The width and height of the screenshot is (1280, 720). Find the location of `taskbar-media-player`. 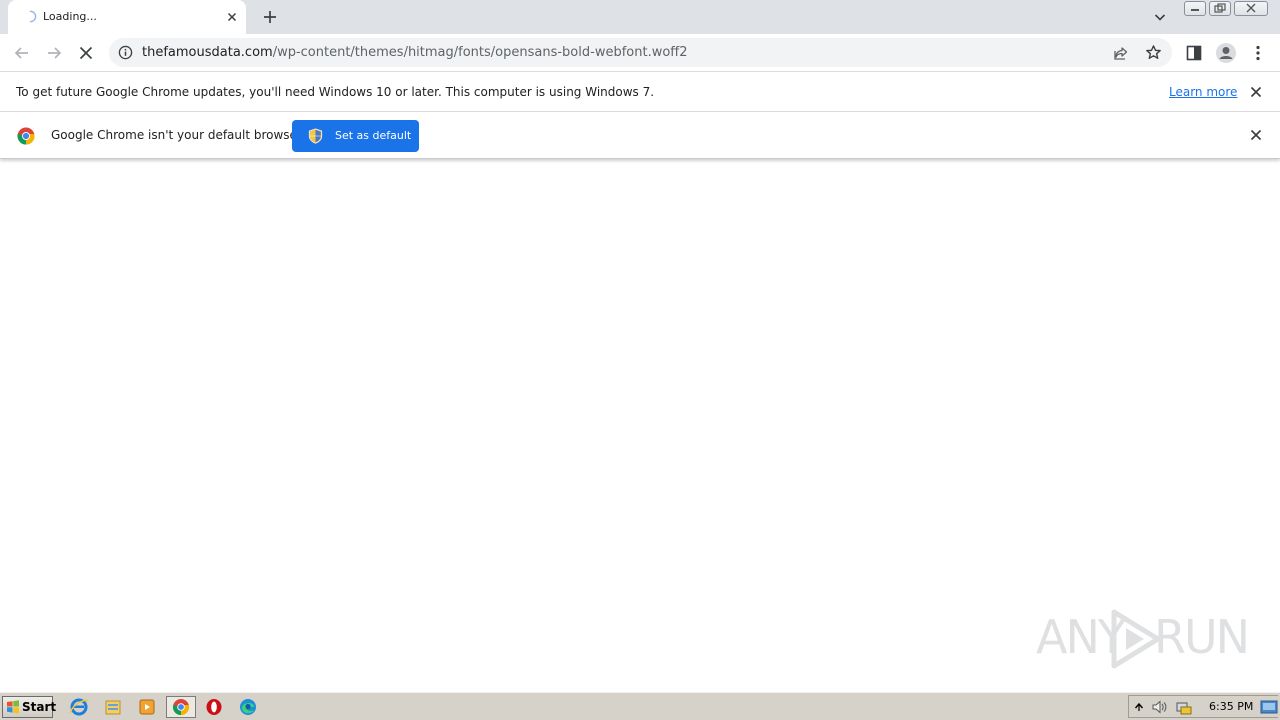

taskbar-media-player is located at coordinates (147, 707).